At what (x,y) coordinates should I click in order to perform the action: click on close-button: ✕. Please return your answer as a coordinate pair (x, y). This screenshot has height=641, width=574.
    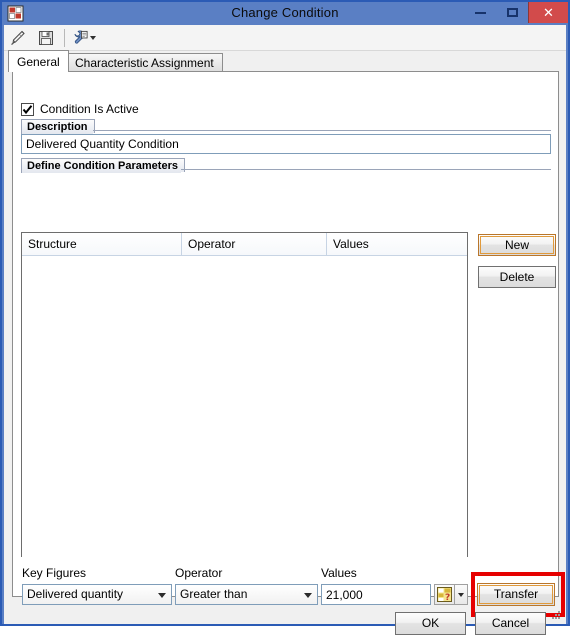
    Looking at the image, I should click on (548, 12).